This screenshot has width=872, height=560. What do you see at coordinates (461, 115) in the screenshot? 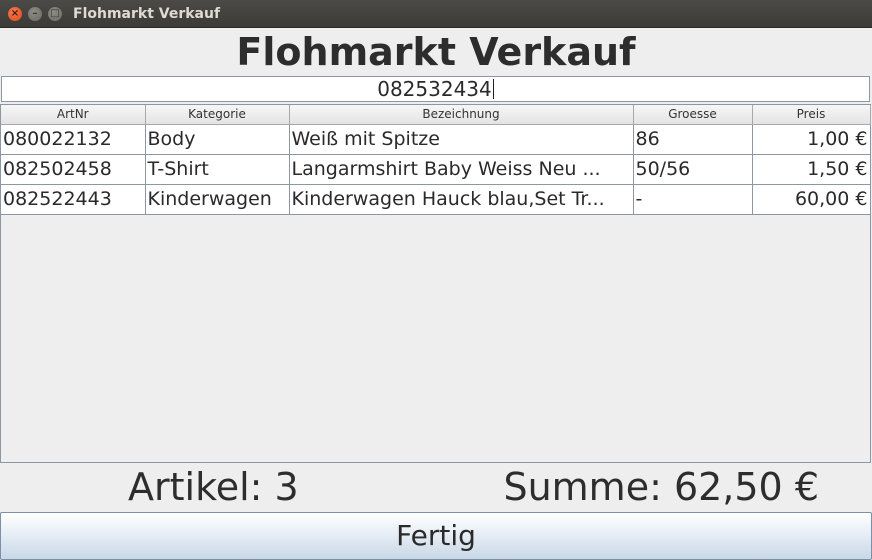
I see `column-header-bezeichnung: Bezeichnung` at bounding box center [461, 115].